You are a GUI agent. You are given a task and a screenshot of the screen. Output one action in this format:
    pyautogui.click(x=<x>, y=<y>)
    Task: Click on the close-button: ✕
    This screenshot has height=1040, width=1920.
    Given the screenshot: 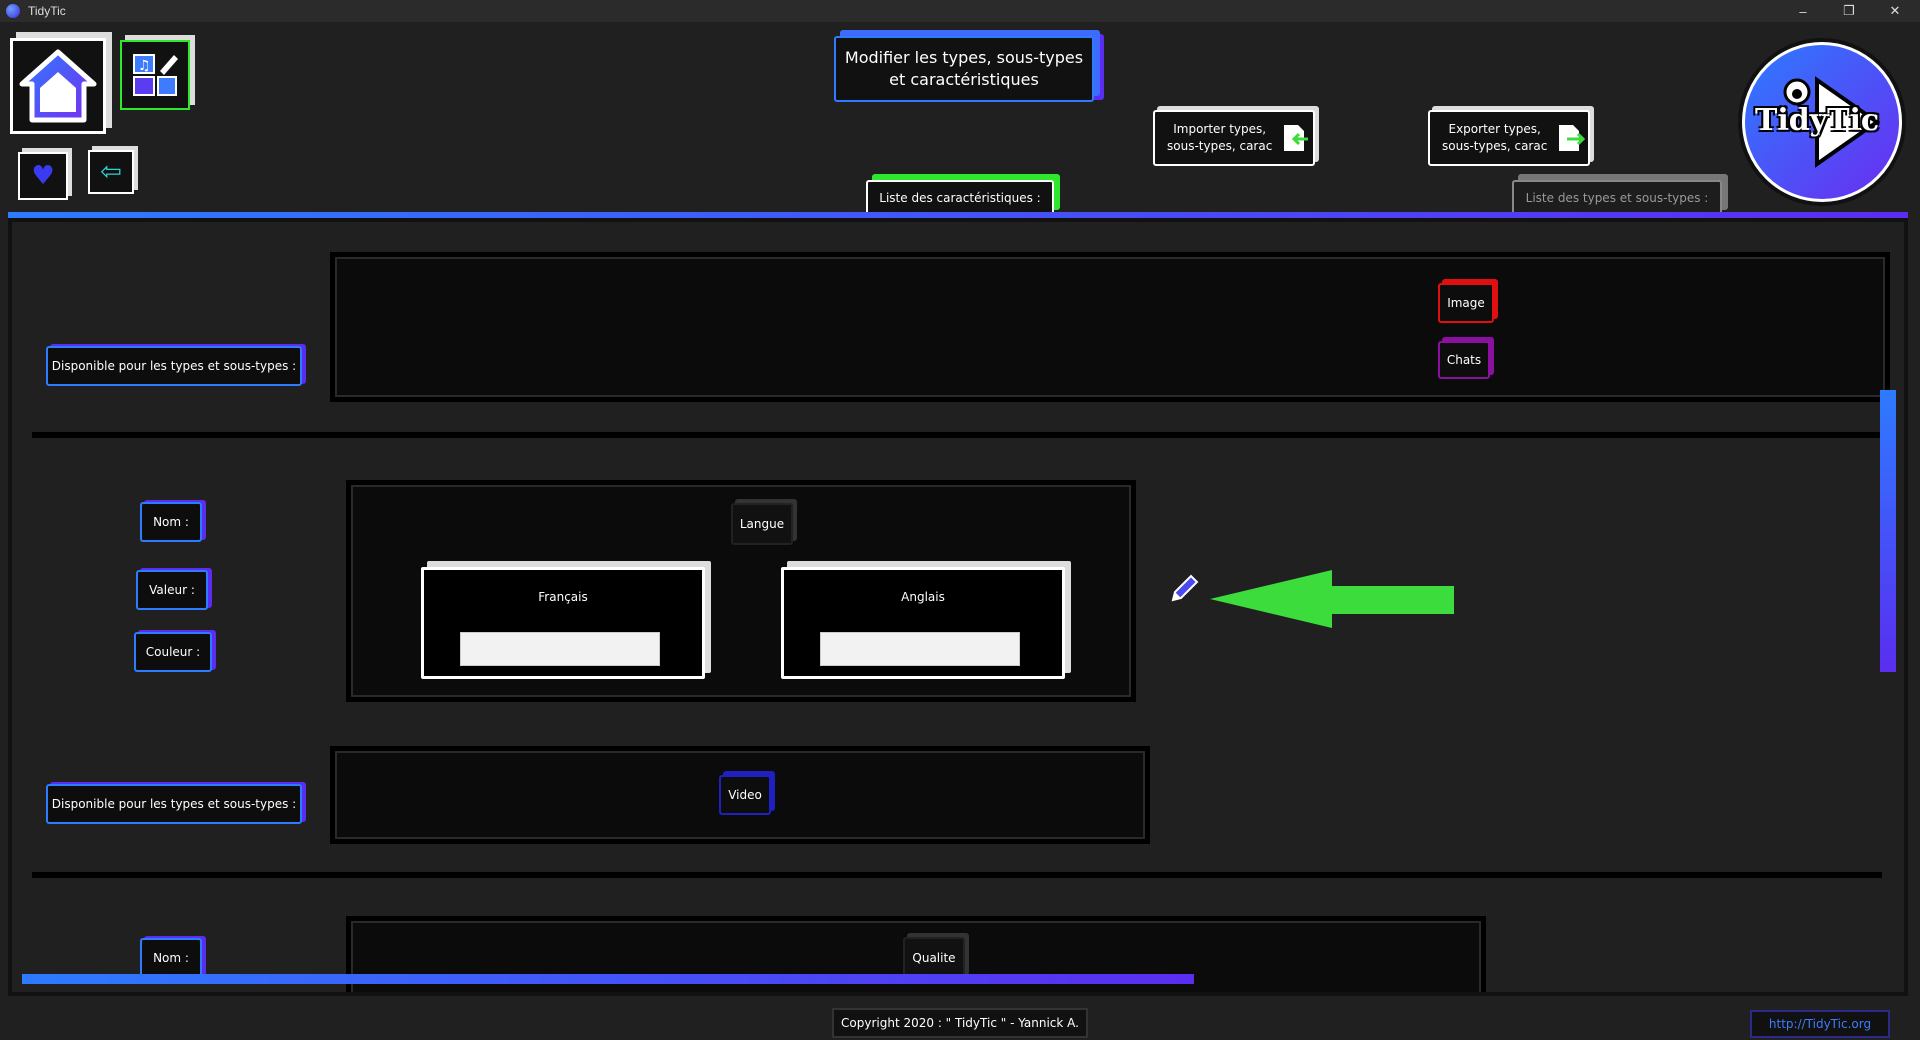 What is the action you would take?
    pyautogui.click(x=1895, y=11)
    